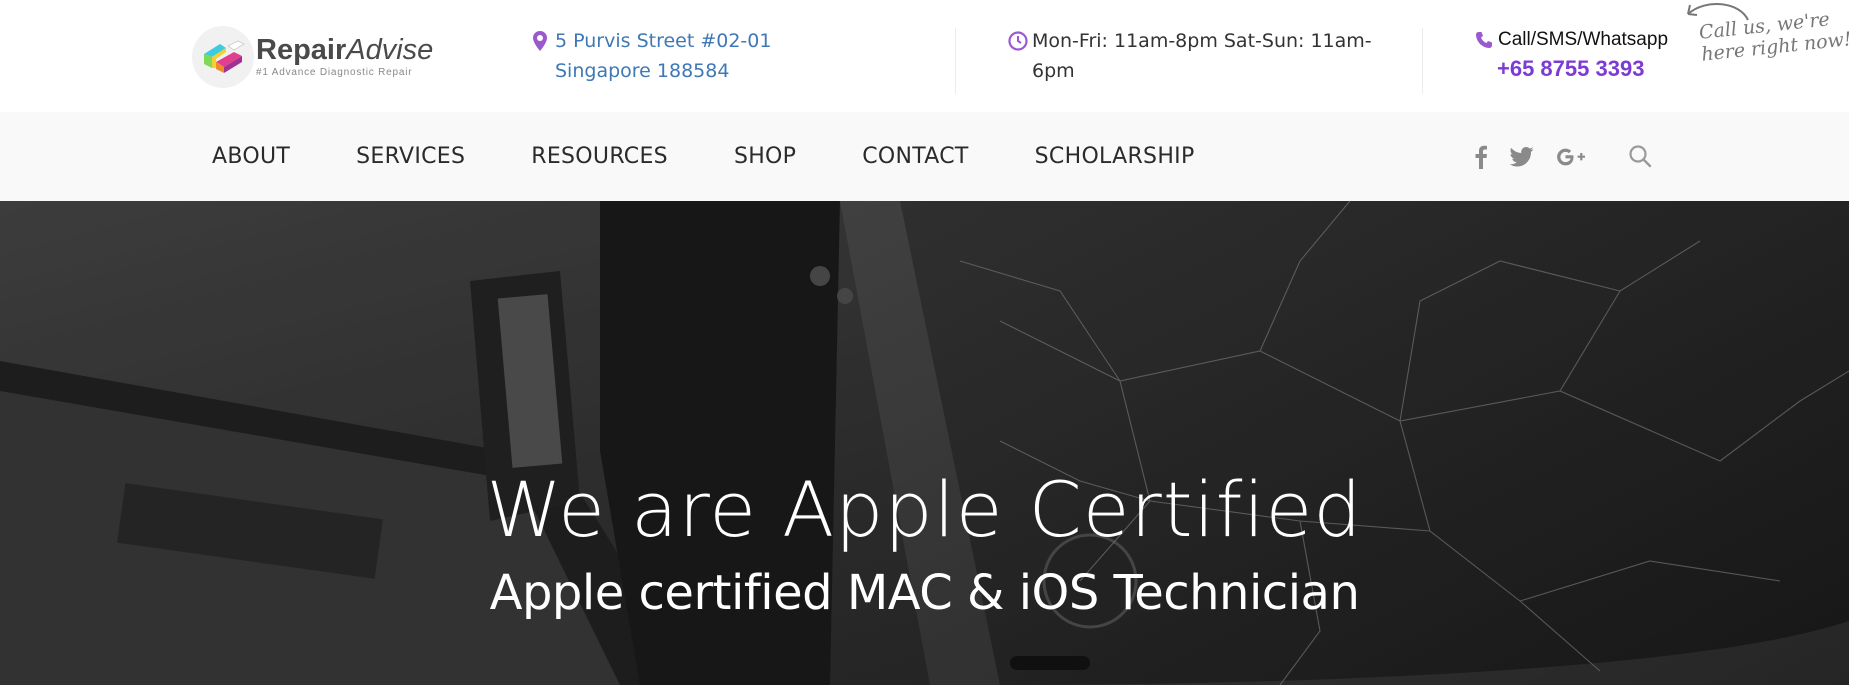 The width and height of the screenshot is (1849, 685). I want to click on nav-item-scholarship: SCHOLARSHIP, so click(1115, 156).